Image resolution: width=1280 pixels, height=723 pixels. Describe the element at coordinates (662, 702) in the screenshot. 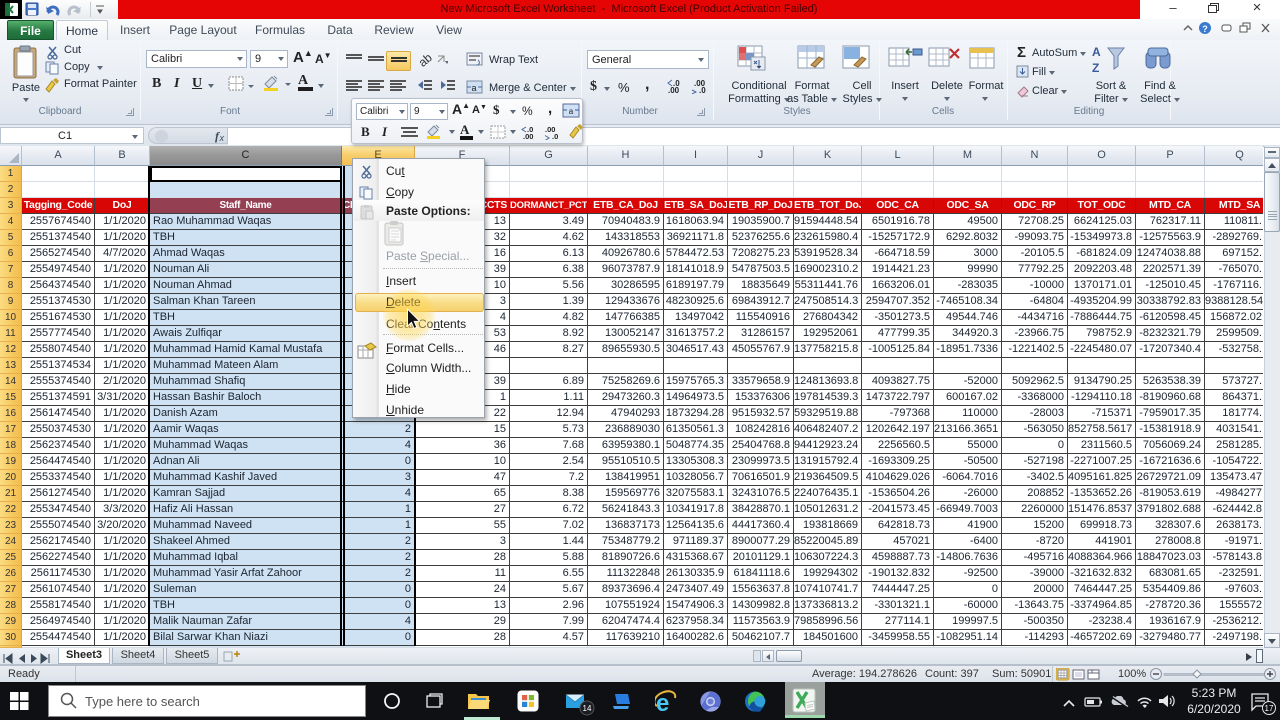

I see `svg-text: e` at that location.